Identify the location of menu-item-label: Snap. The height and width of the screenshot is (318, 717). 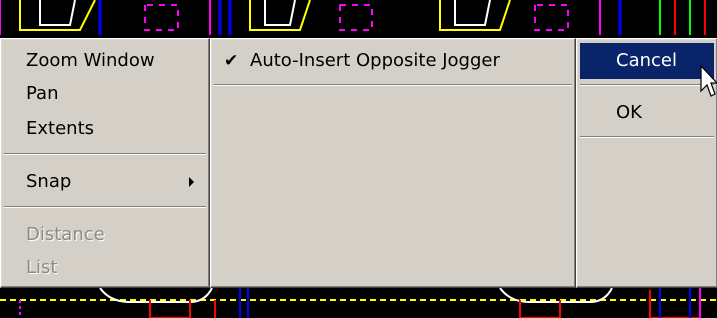
(49, 181).